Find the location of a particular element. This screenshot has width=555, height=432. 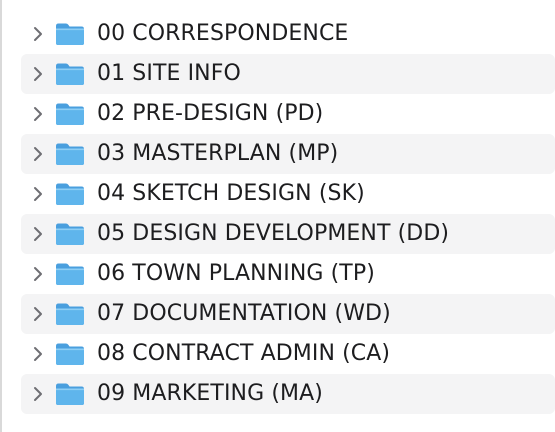

folder-row: 09 MARKETING (MA) is located at coordinates (288, 394).